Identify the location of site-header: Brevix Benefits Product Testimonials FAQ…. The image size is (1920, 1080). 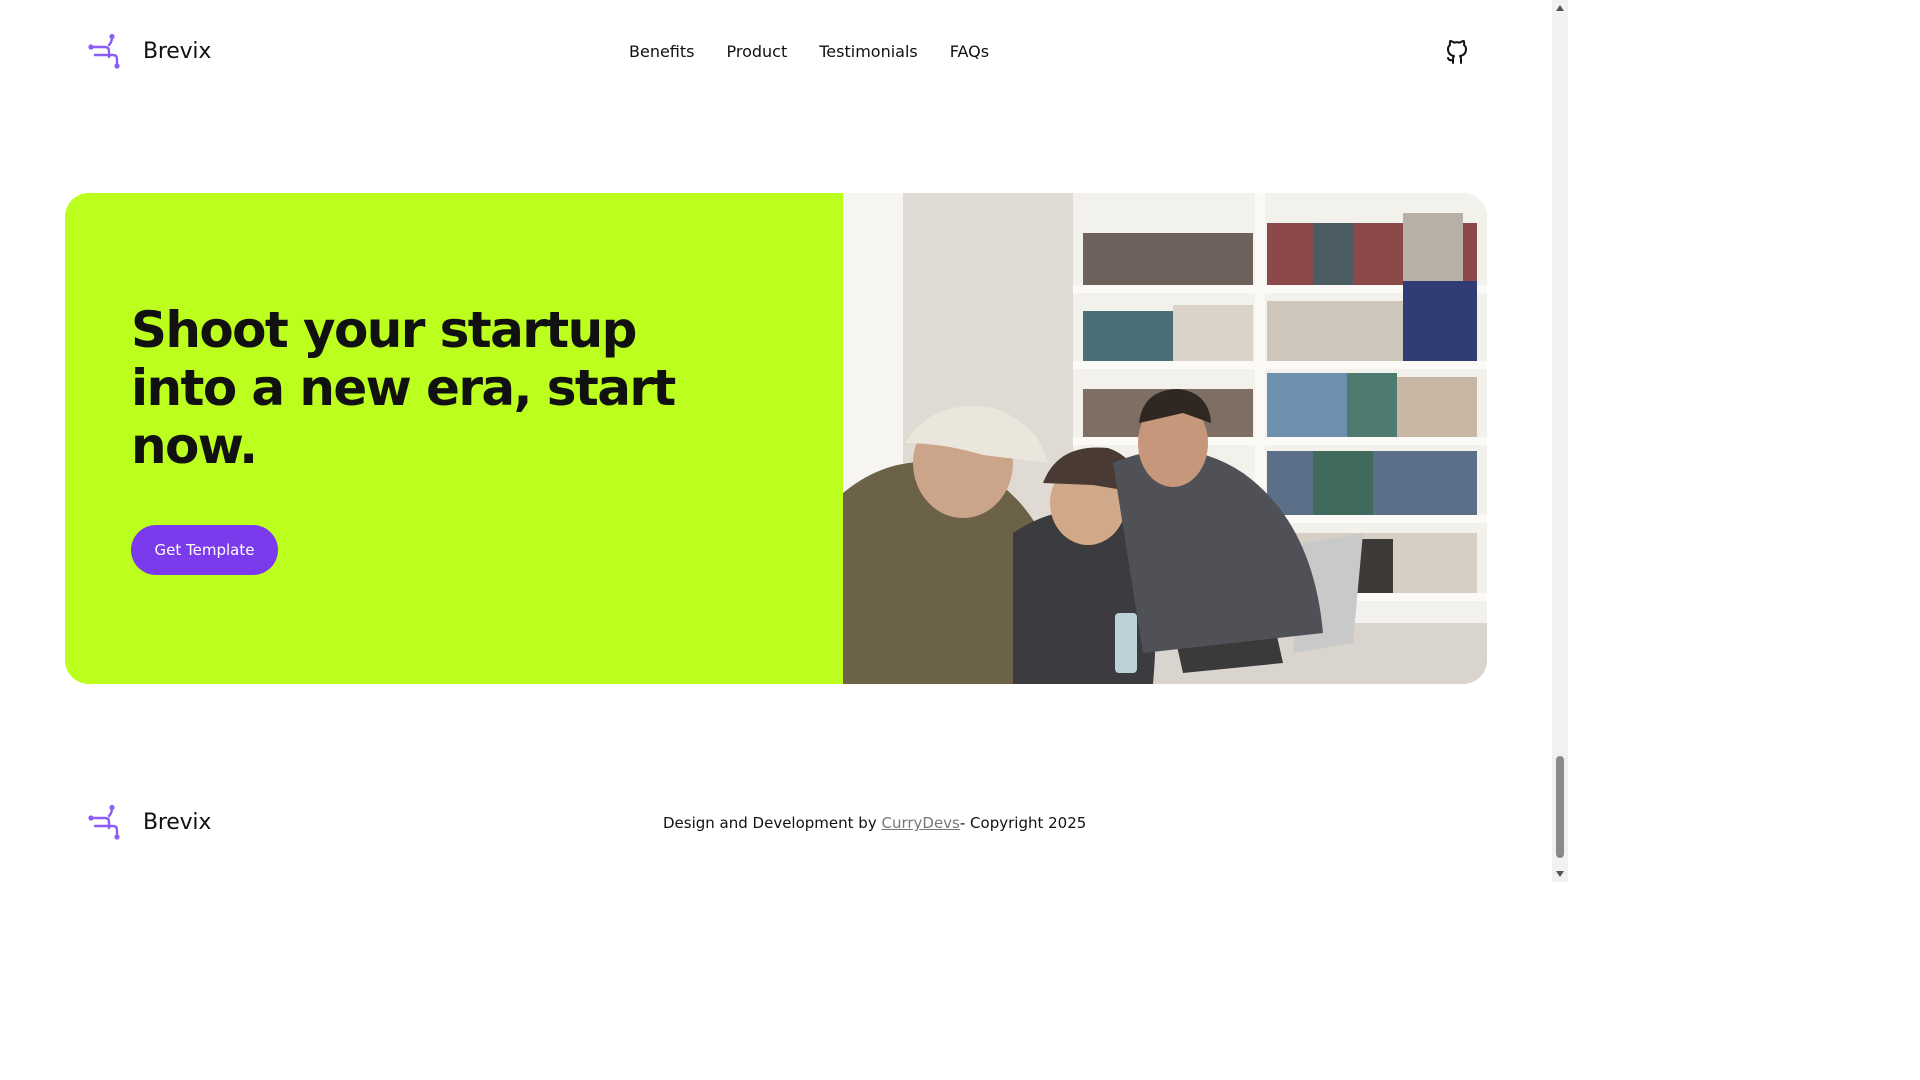
(776, 52).